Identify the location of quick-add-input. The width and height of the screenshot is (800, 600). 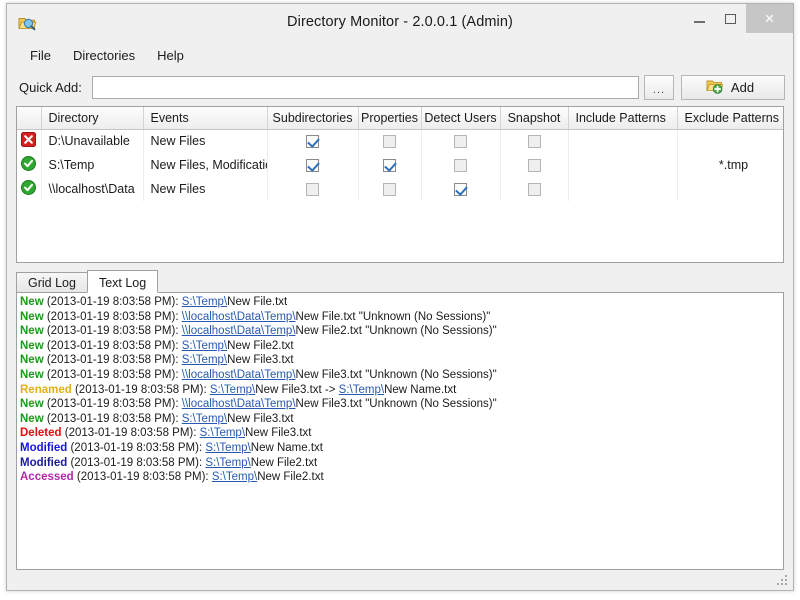
(365, 87).